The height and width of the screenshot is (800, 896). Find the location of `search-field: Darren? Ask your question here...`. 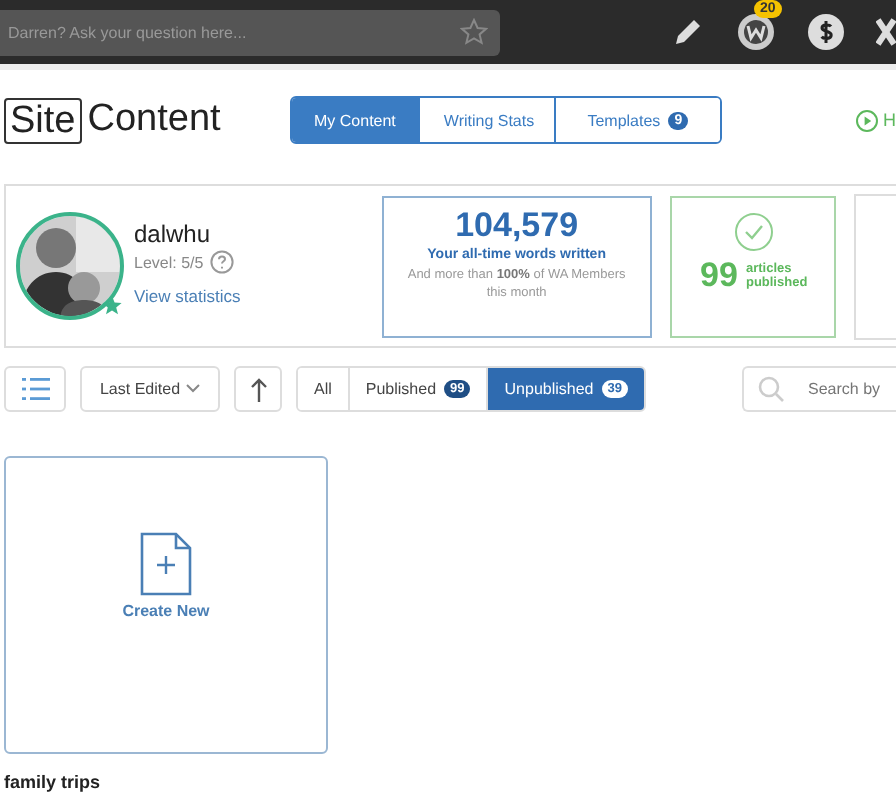

search-field: Darren? Ask your question here... is located at coordinates (250, 32).